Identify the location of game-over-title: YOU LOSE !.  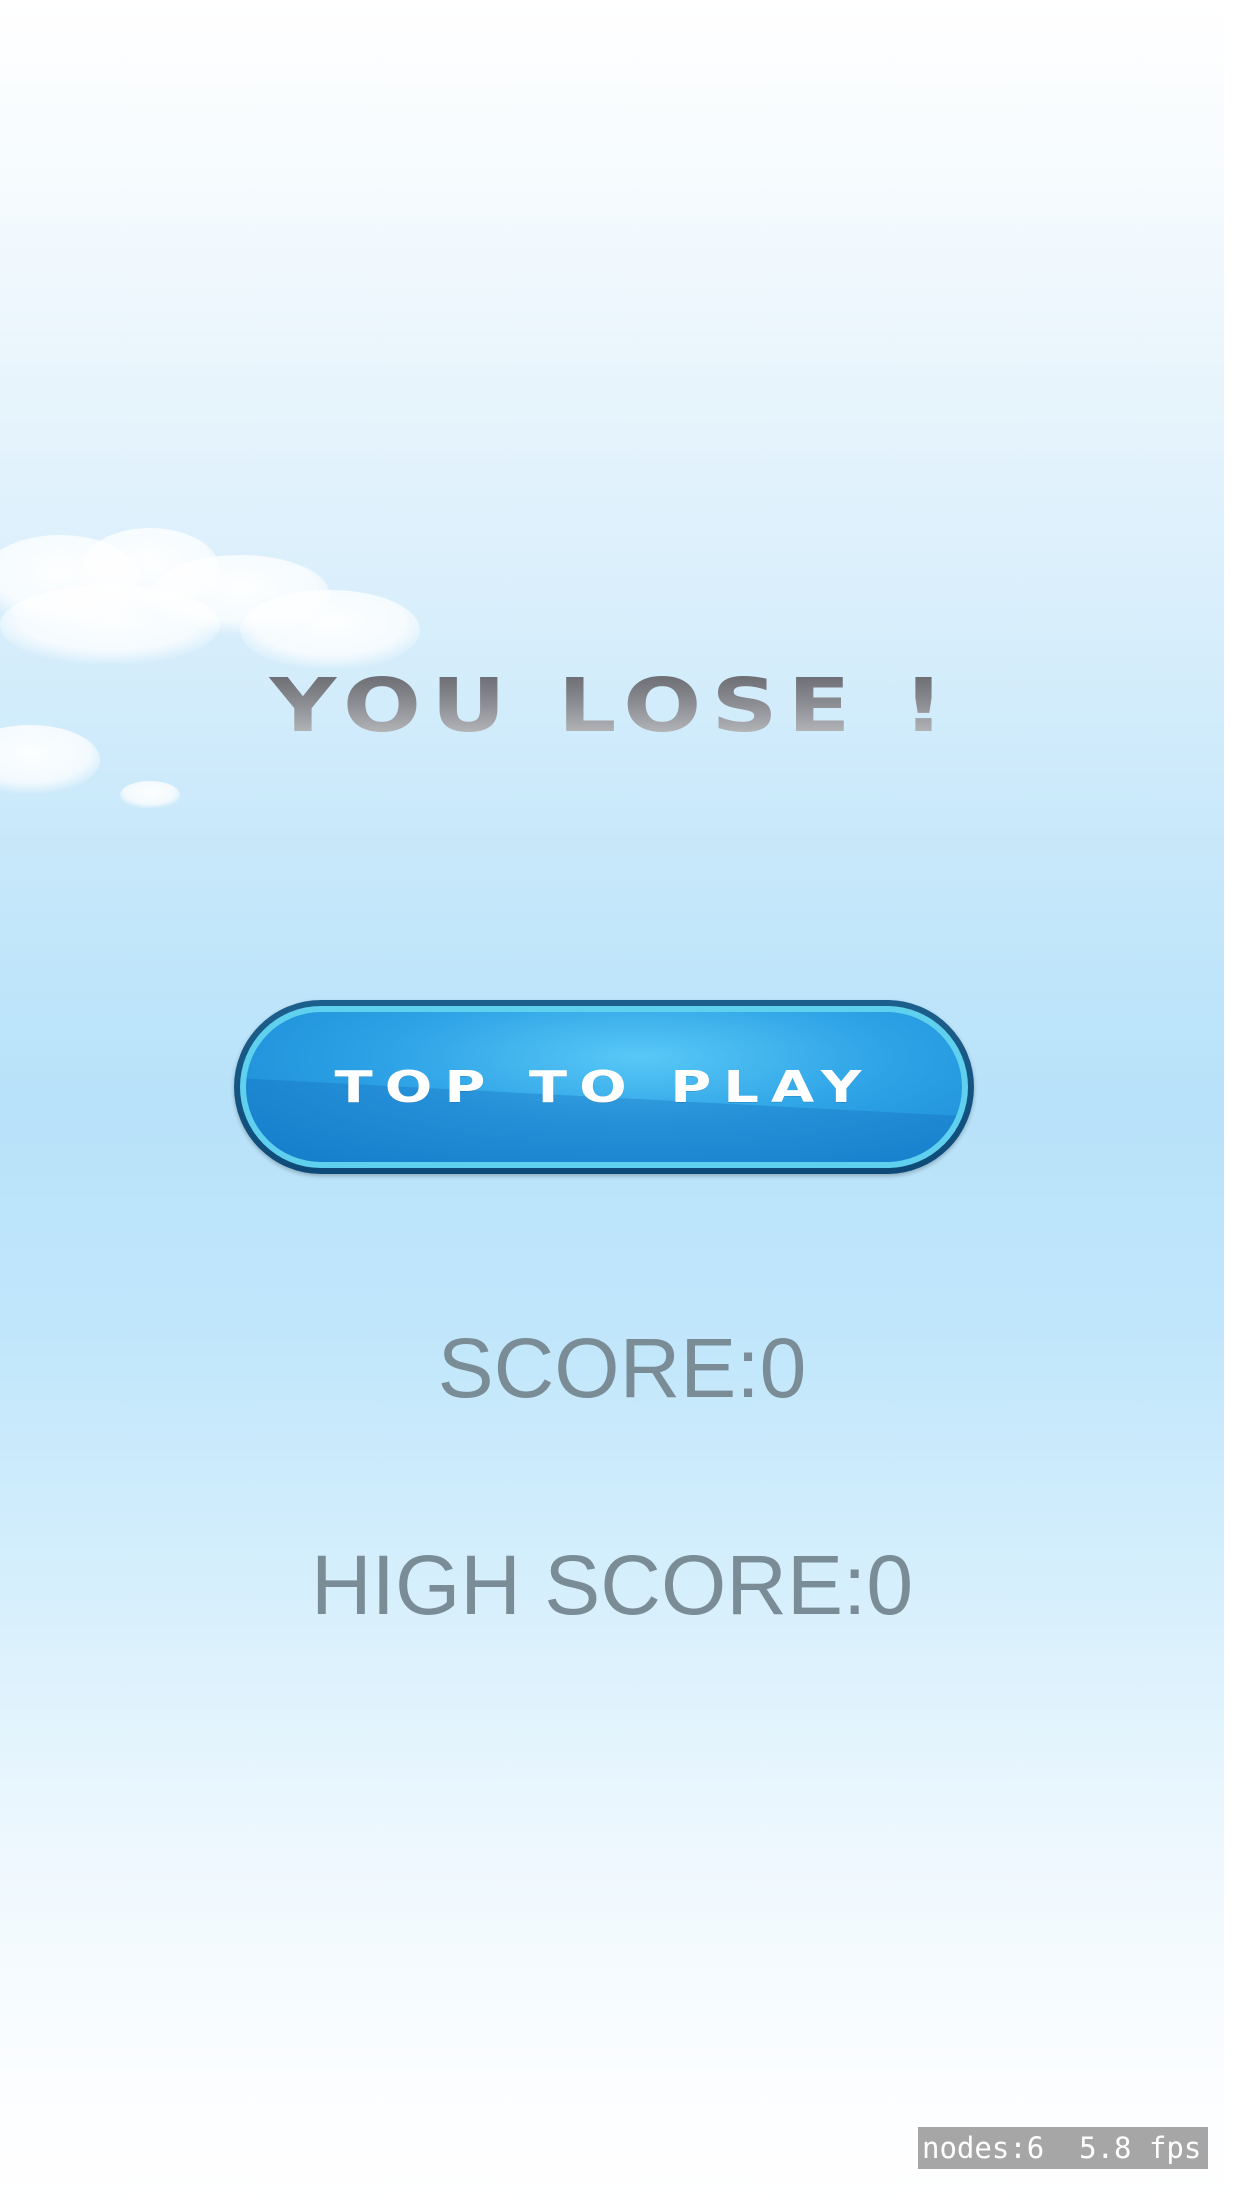
(612, 690).